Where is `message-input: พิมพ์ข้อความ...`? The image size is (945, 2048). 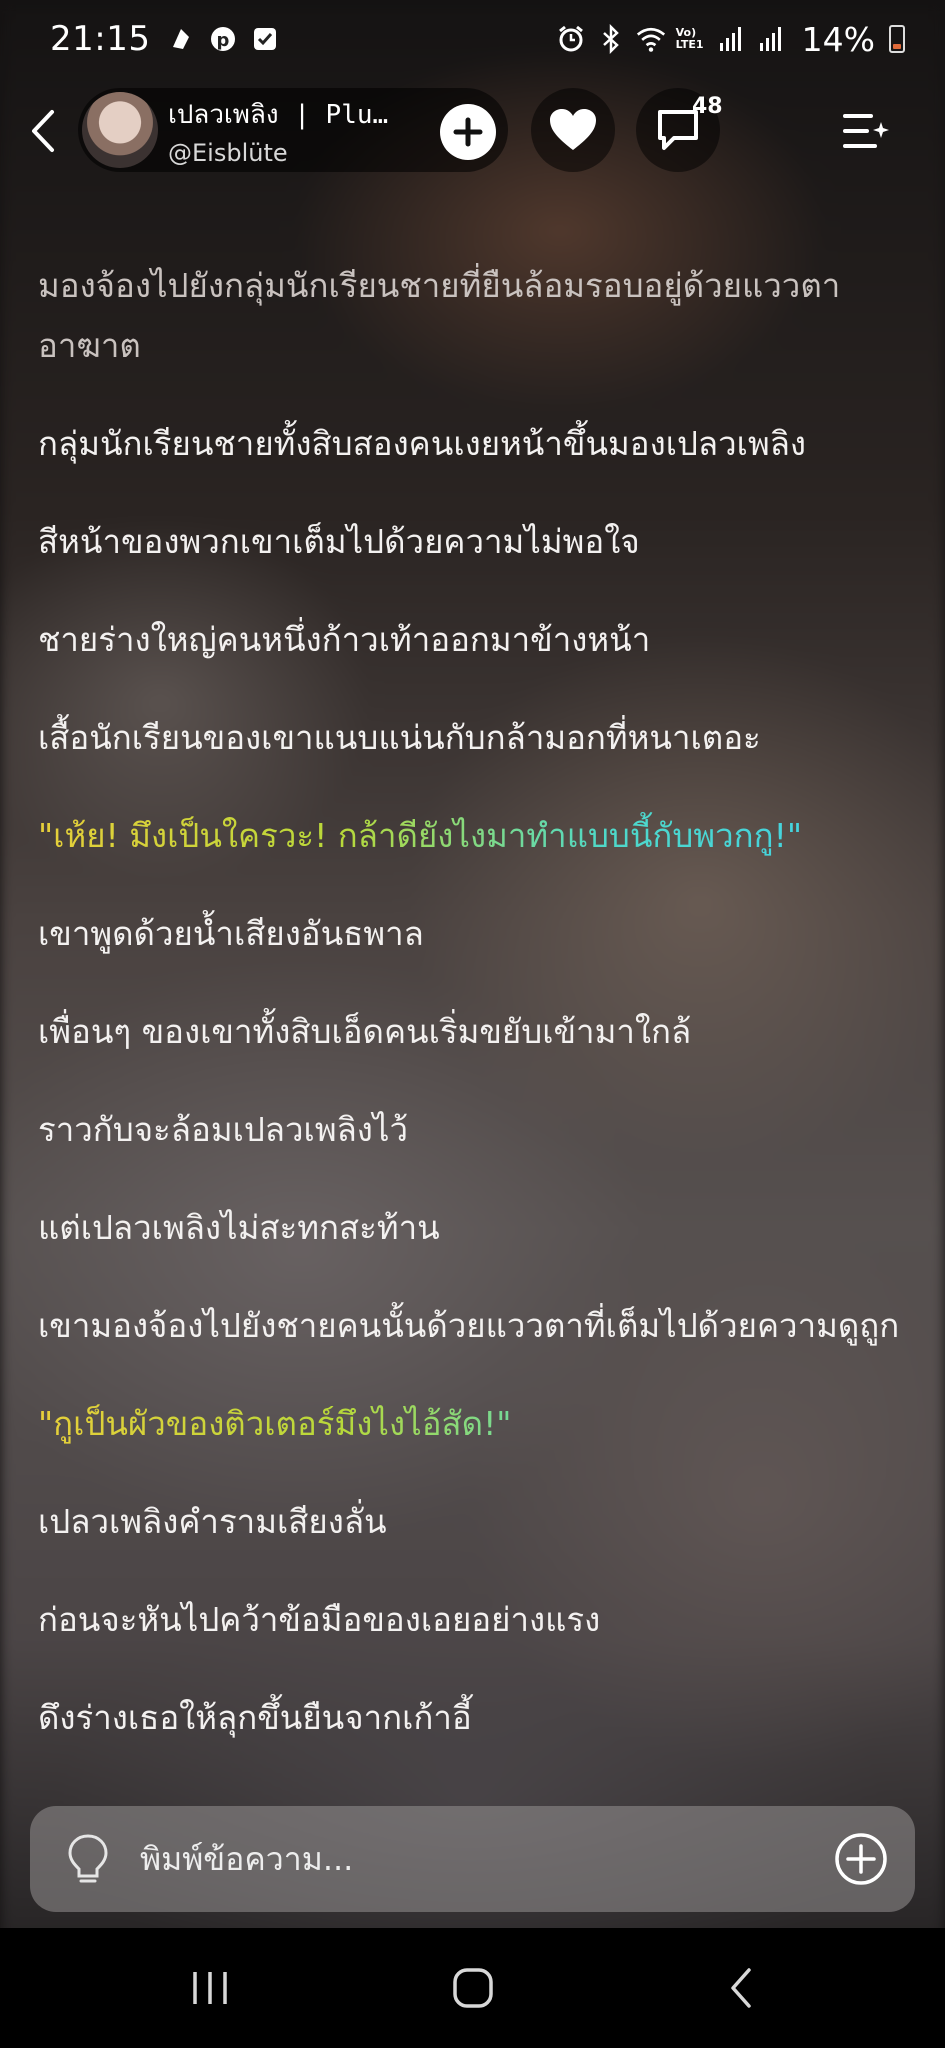
message-input: พิมพ์ข้อความ... is located at coordinates (486, 1859).